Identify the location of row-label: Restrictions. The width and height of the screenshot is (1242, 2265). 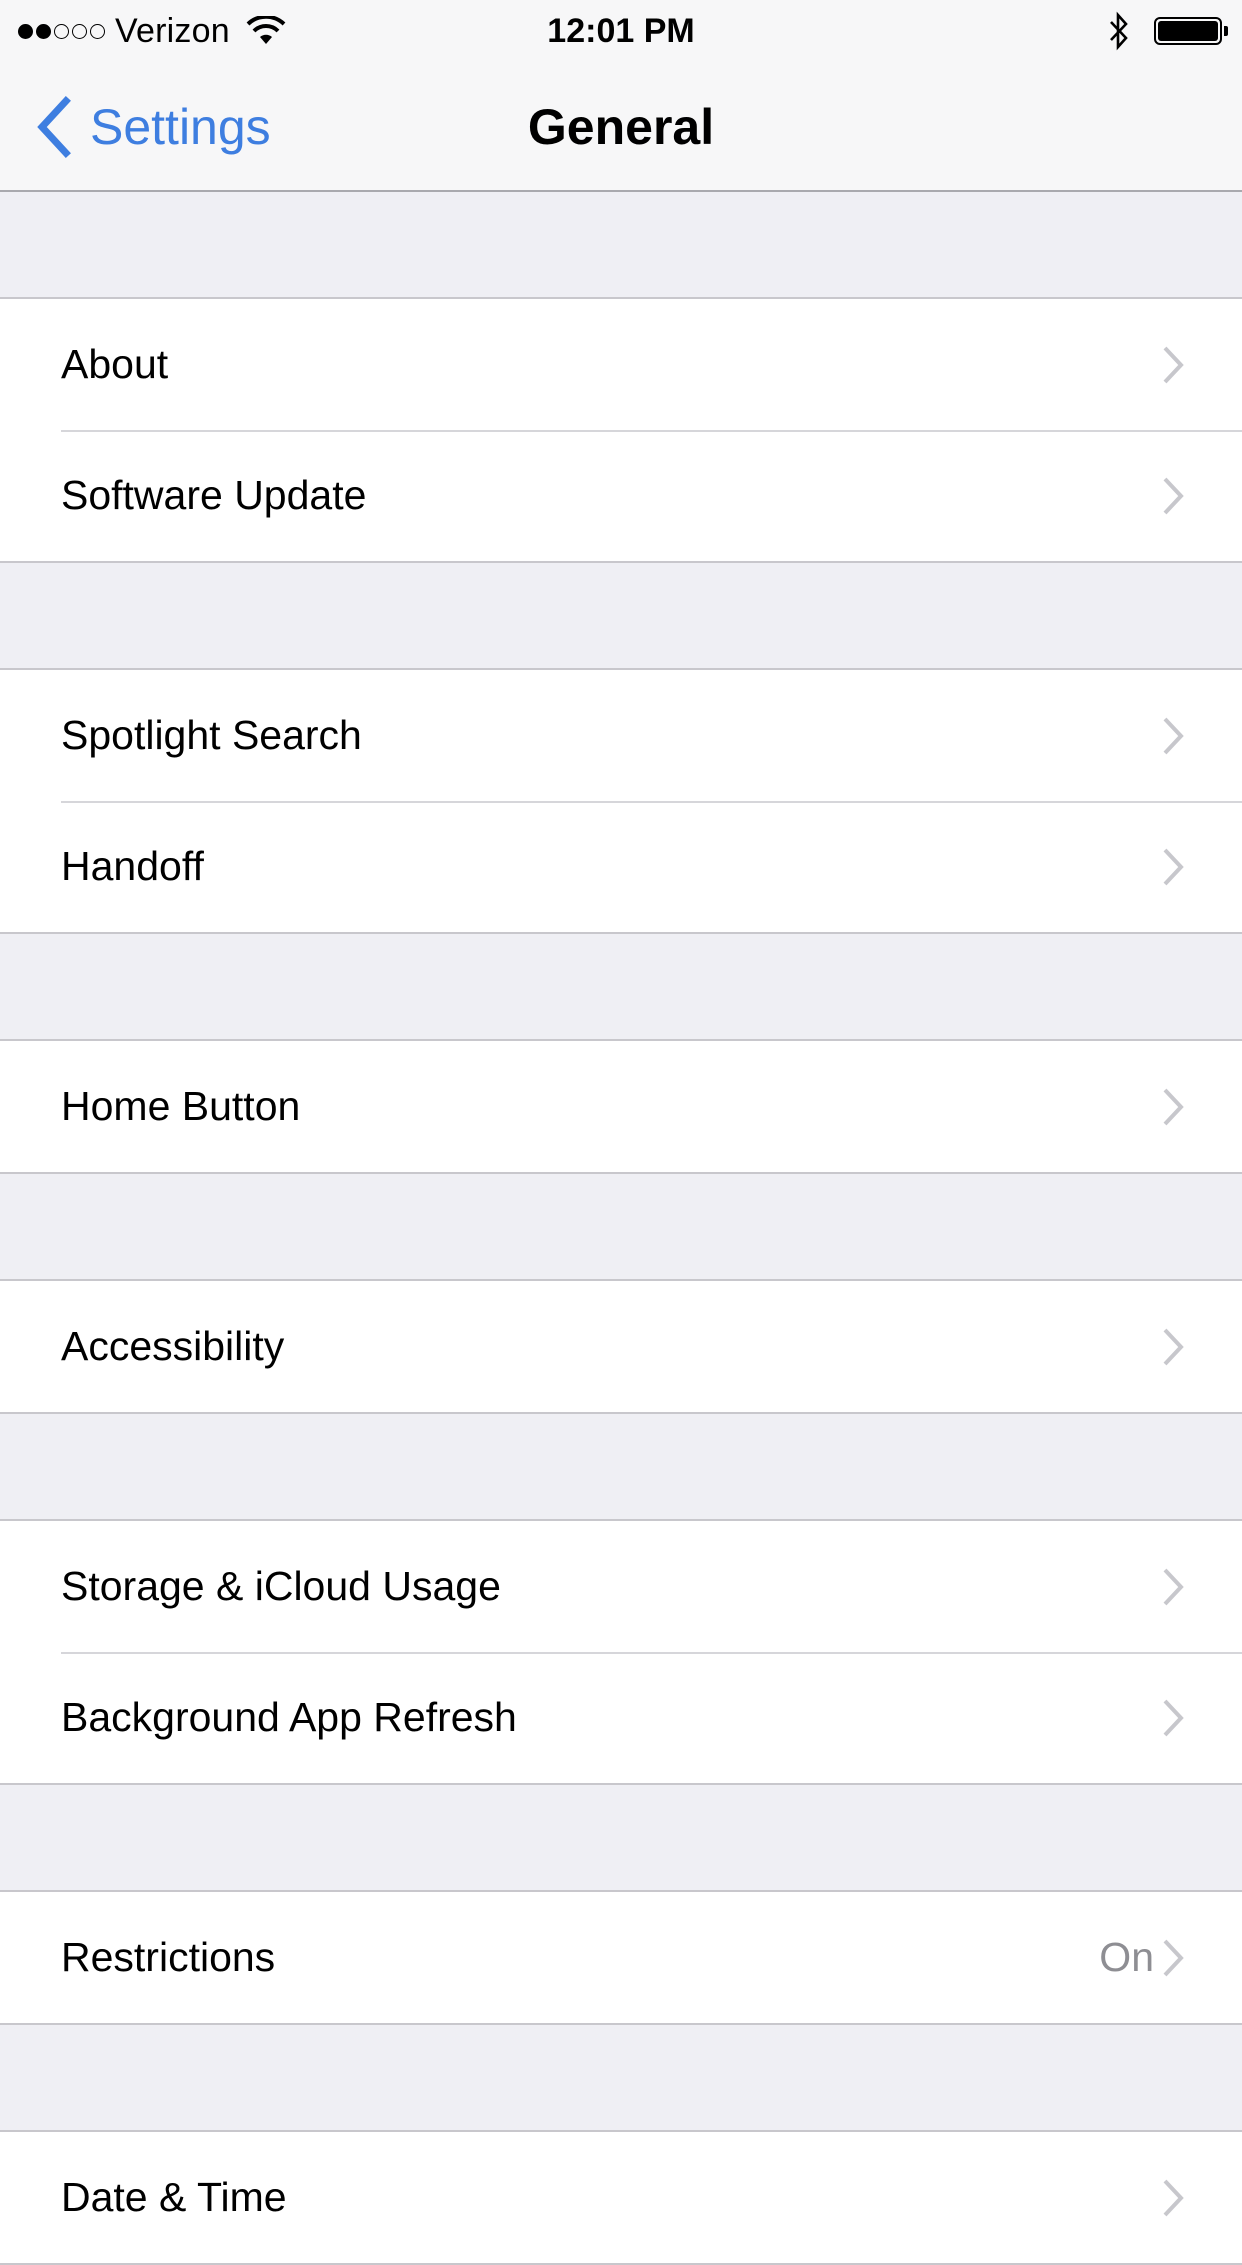
(168, 1957).